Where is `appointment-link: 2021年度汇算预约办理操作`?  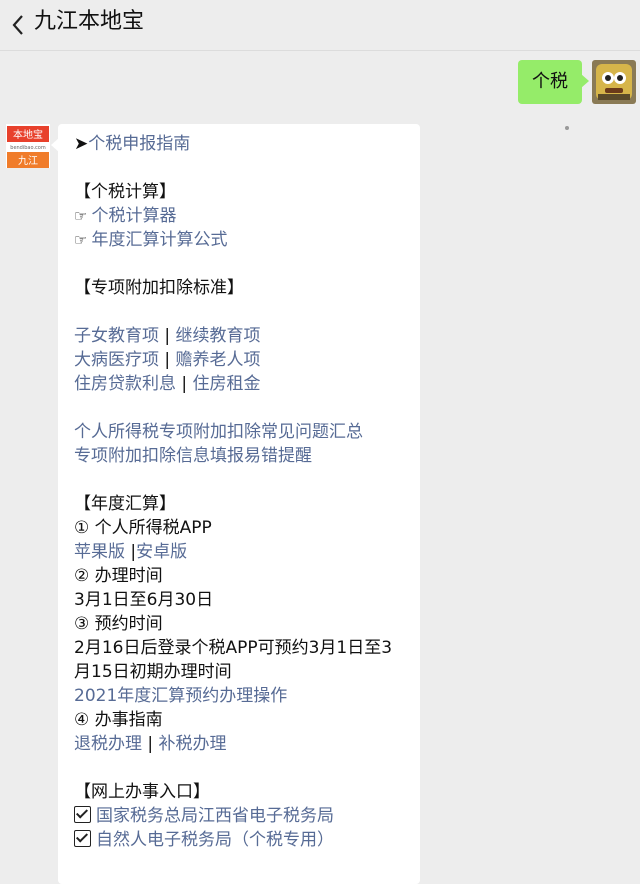
appointment-link: 2021年度汇算预约办理操作 is located at coordinates (180, 696).